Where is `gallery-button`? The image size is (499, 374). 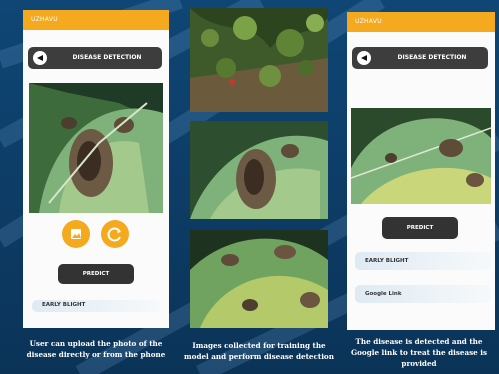 gallery-button is located at coordinates (76, 234).